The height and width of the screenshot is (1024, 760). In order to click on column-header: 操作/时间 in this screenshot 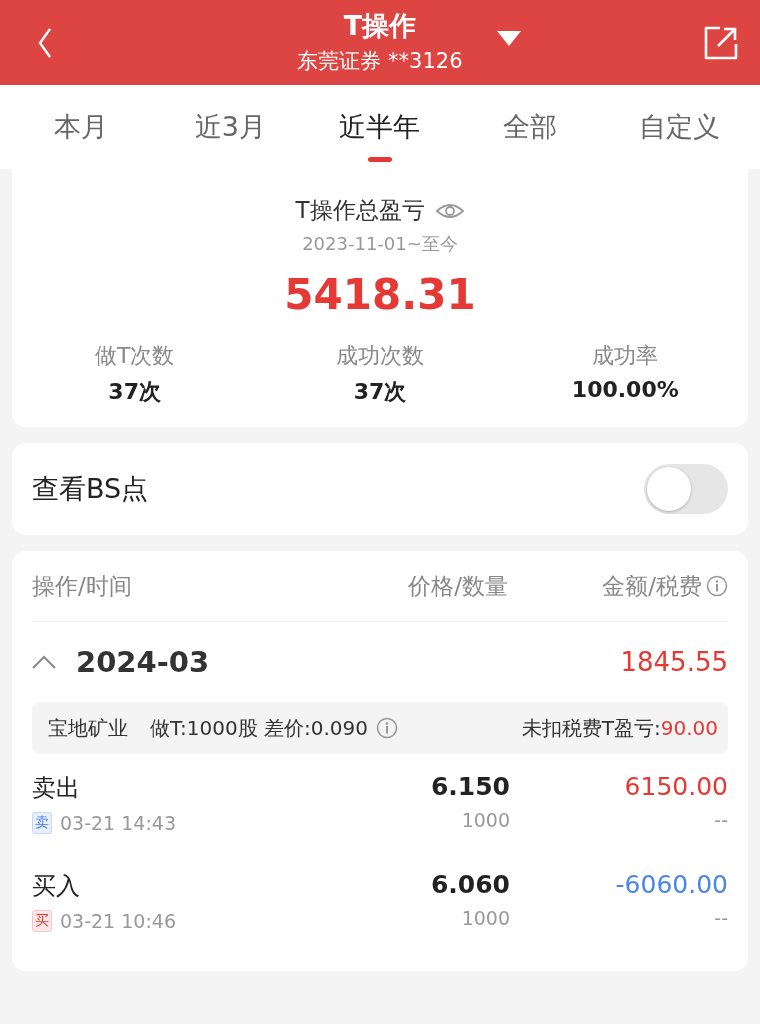, I will do `click(82, 585)`.